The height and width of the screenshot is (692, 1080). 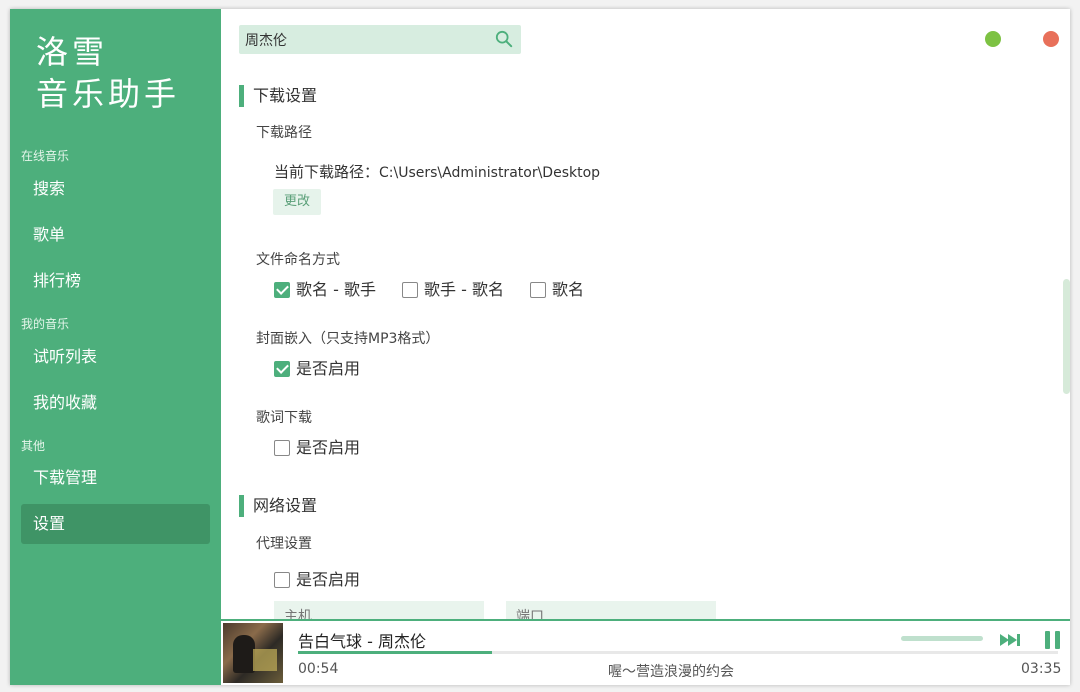 I want to click on progress-fill, so click(x=395, y=652).